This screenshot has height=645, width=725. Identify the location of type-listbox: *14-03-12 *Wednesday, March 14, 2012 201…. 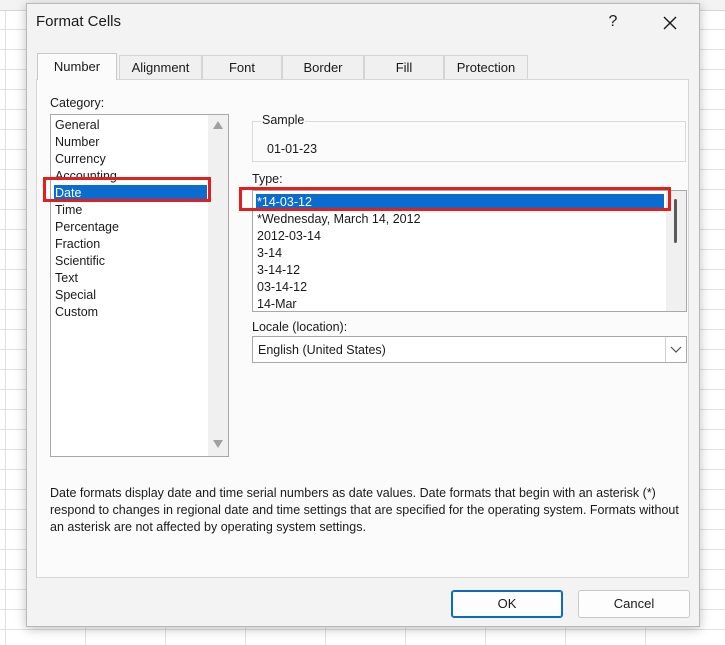
(469, 251).